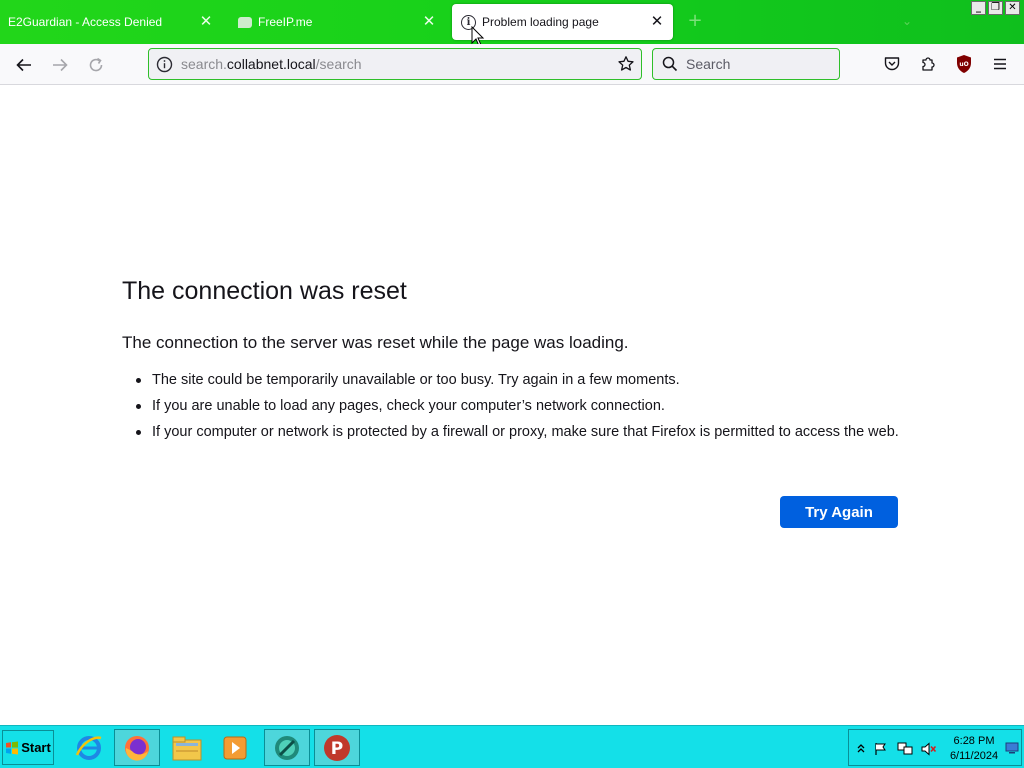 The image size is (1024, 768). I want to click on url-text: search.collabnet.local/search, so click(271, 64).